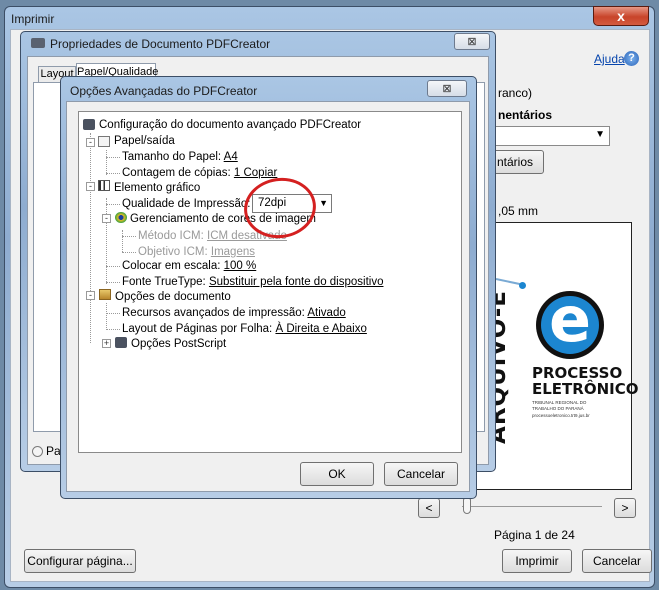 The width and height of the screenshot is (659, 590). I want to click on tree-paper-size: Tamanho do Papel: A4, so click(180, 157).